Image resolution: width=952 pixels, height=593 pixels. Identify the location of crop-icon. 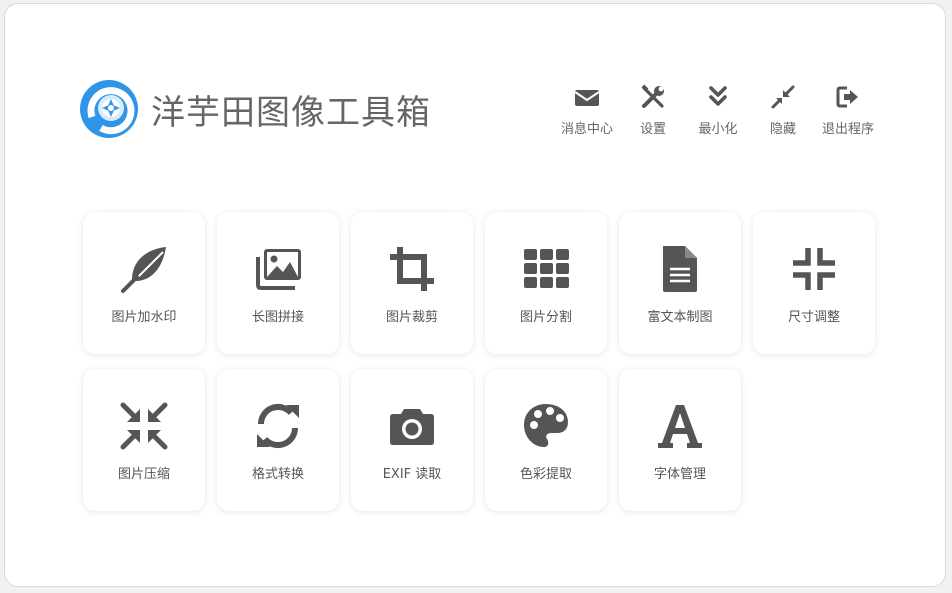
(412, 269).